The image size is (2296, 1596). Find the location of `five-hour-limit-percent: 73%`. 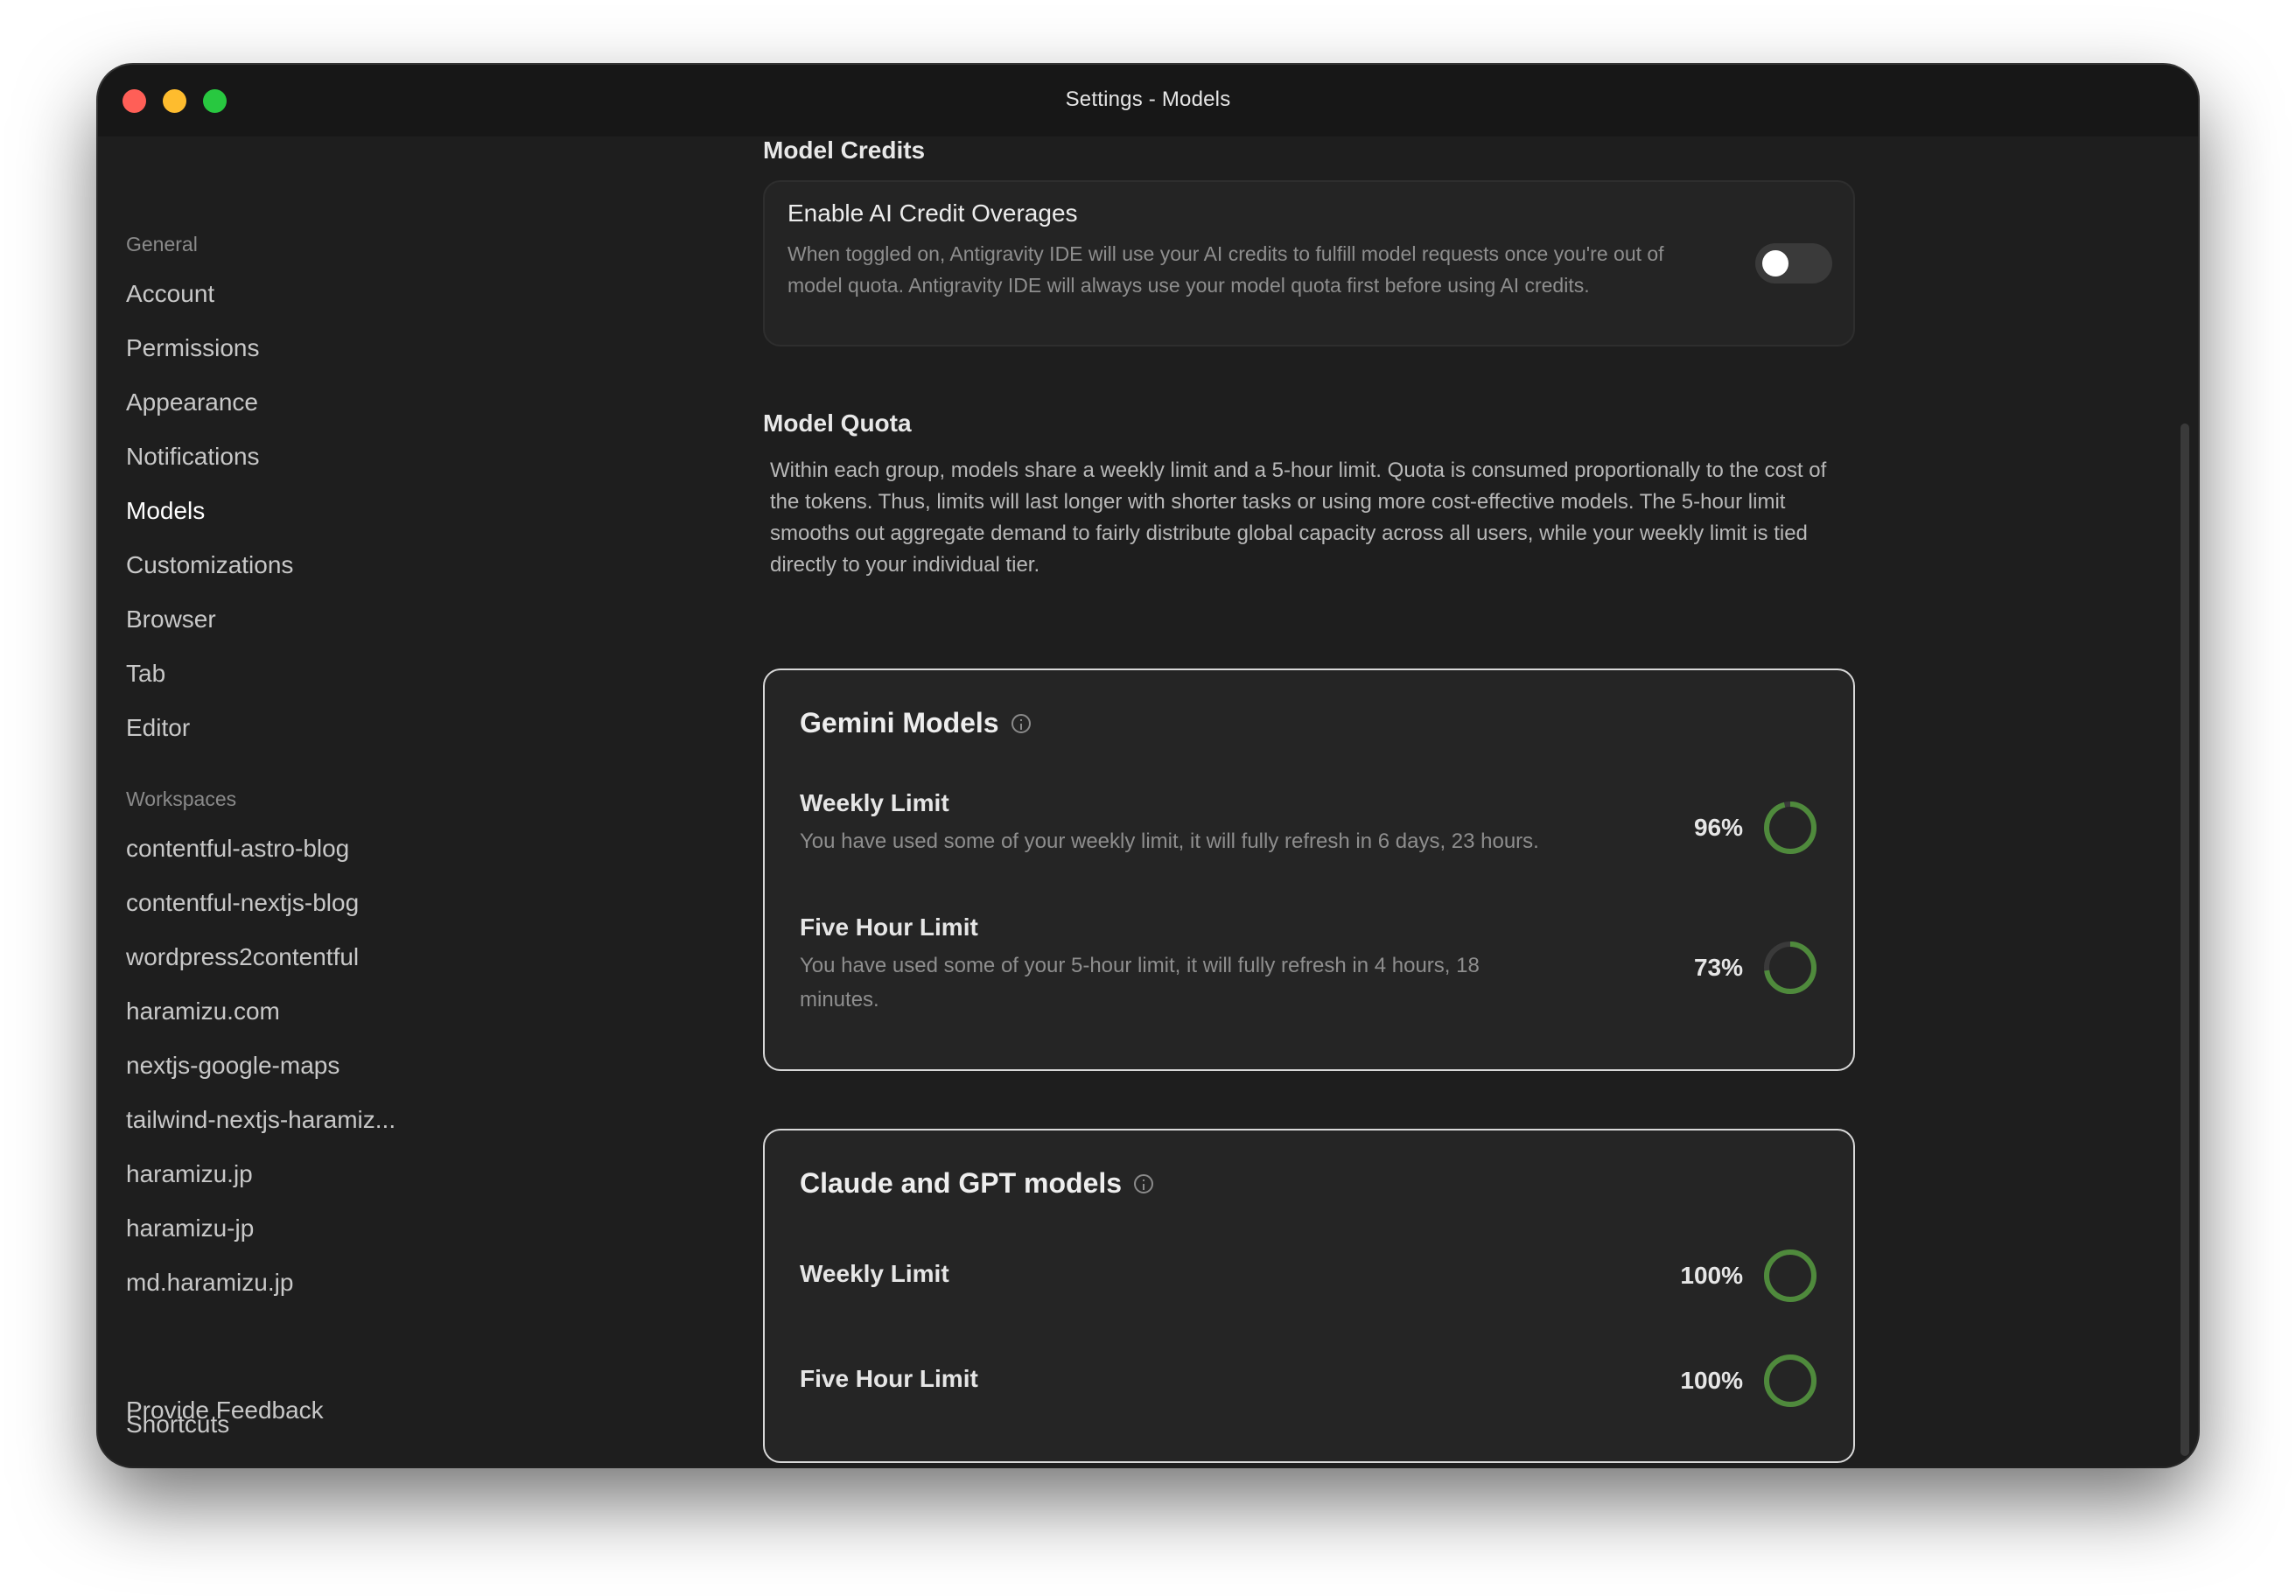

five-hour-limit-percent: 73% is located at coordinates (1718, 967).